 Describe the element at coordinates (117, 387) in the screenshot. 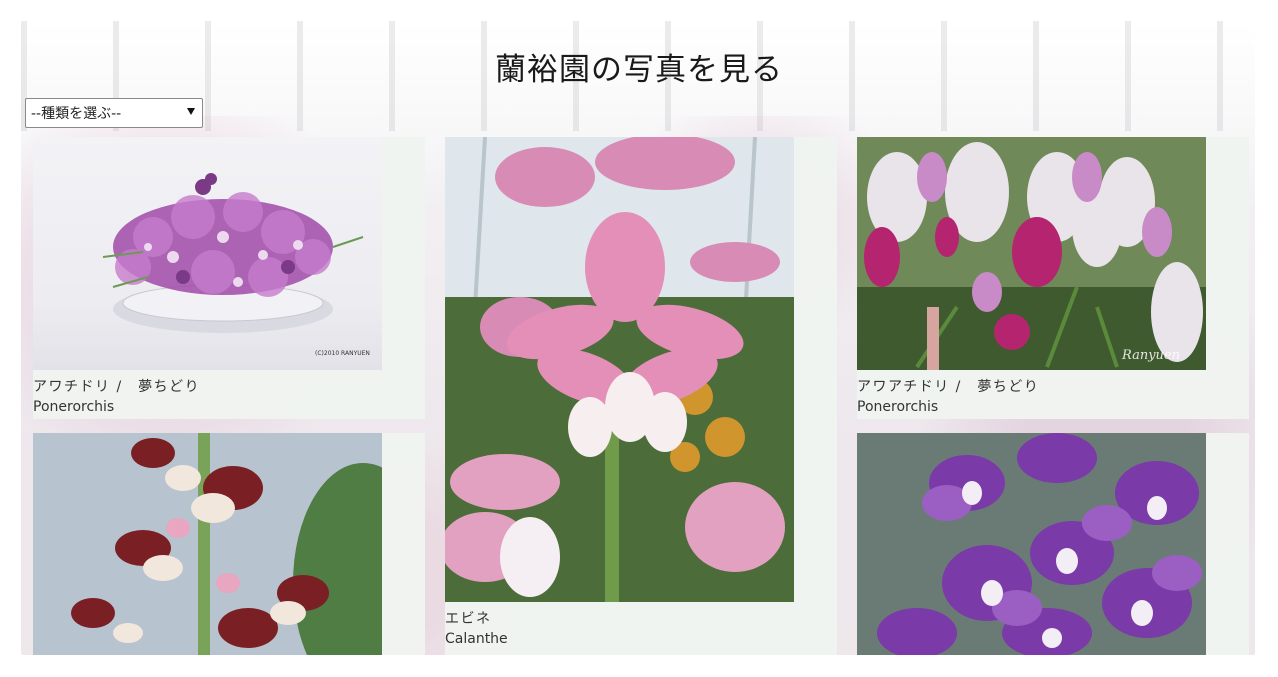

I see `card-title-ja: アワチドリ / 夢ちどり` at that location.